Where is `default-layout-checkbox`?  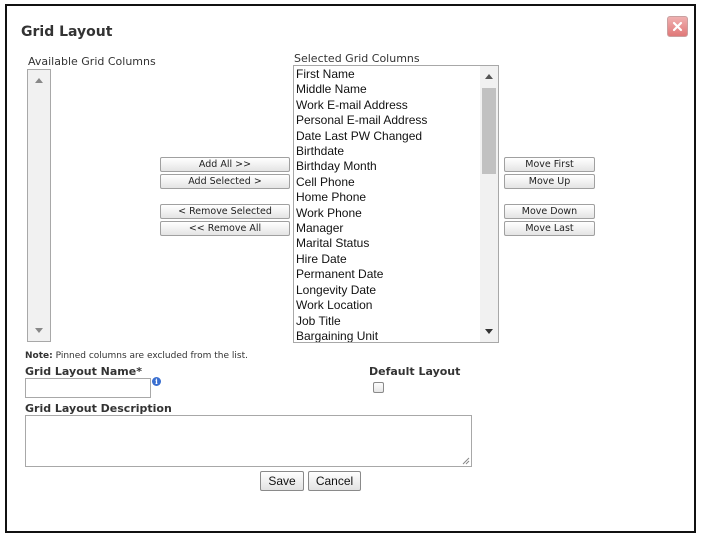 default-layout-checkbox is located at coordinates (378, 387).